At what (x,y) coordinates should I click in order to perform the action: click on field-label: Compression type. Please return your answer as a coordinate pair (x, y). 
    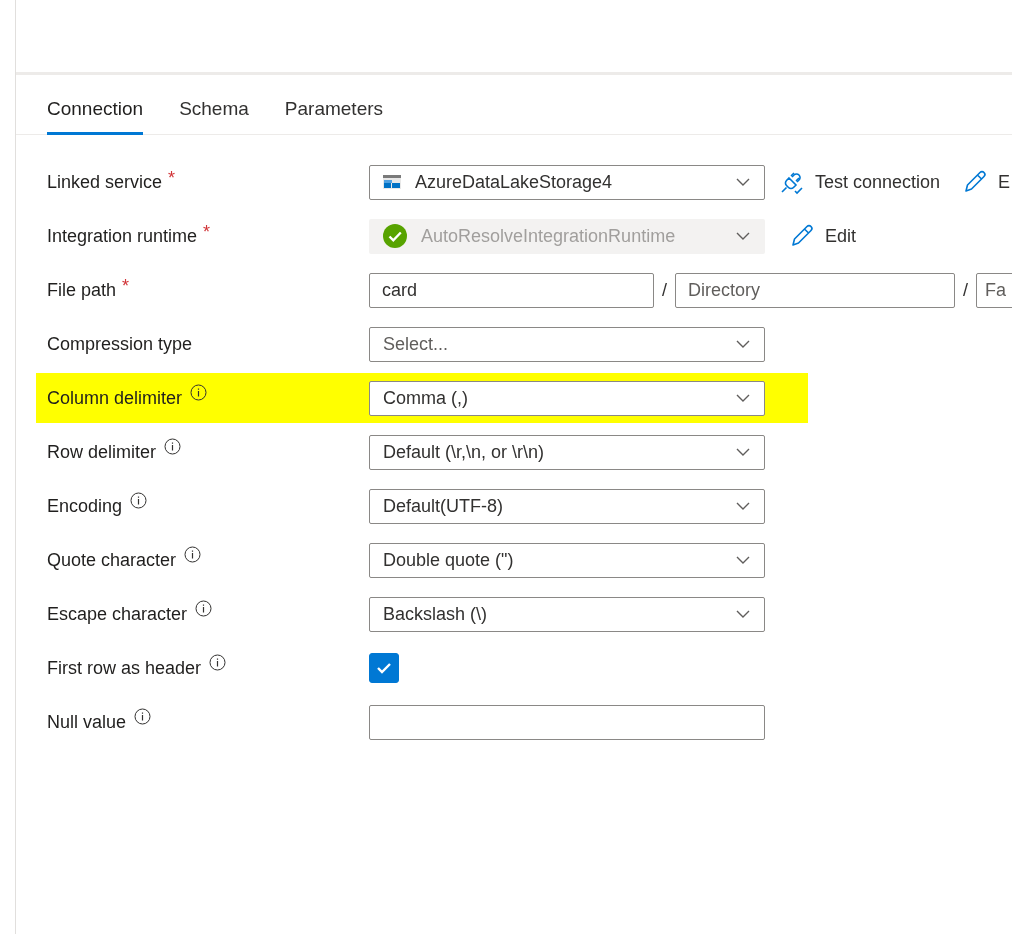
    Looking at the image, I should click on (120, 344).